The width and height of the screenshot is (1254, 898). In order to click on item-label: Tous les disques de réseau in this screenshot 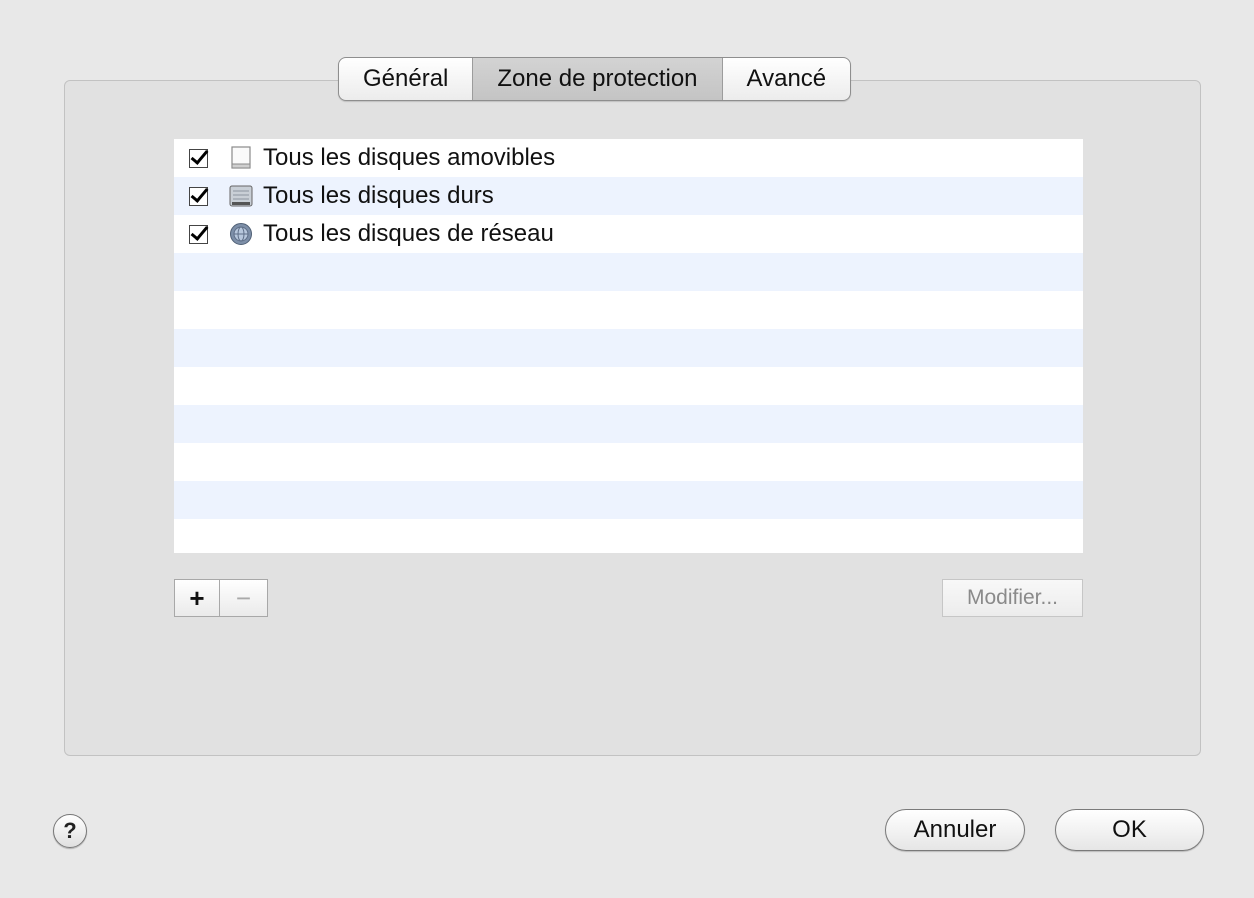, I will do `click(408, 233)`.